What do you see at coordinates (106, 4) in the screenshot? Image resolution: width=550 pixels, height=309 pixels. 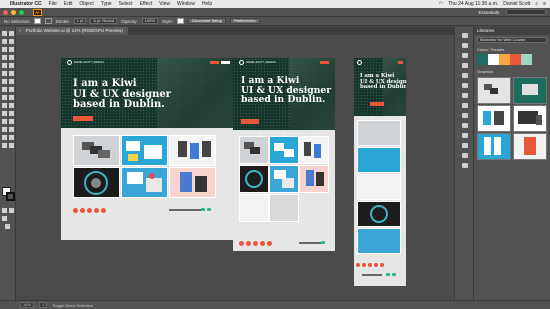 I see `menu-type: Type` at bounding box center [106, 4].